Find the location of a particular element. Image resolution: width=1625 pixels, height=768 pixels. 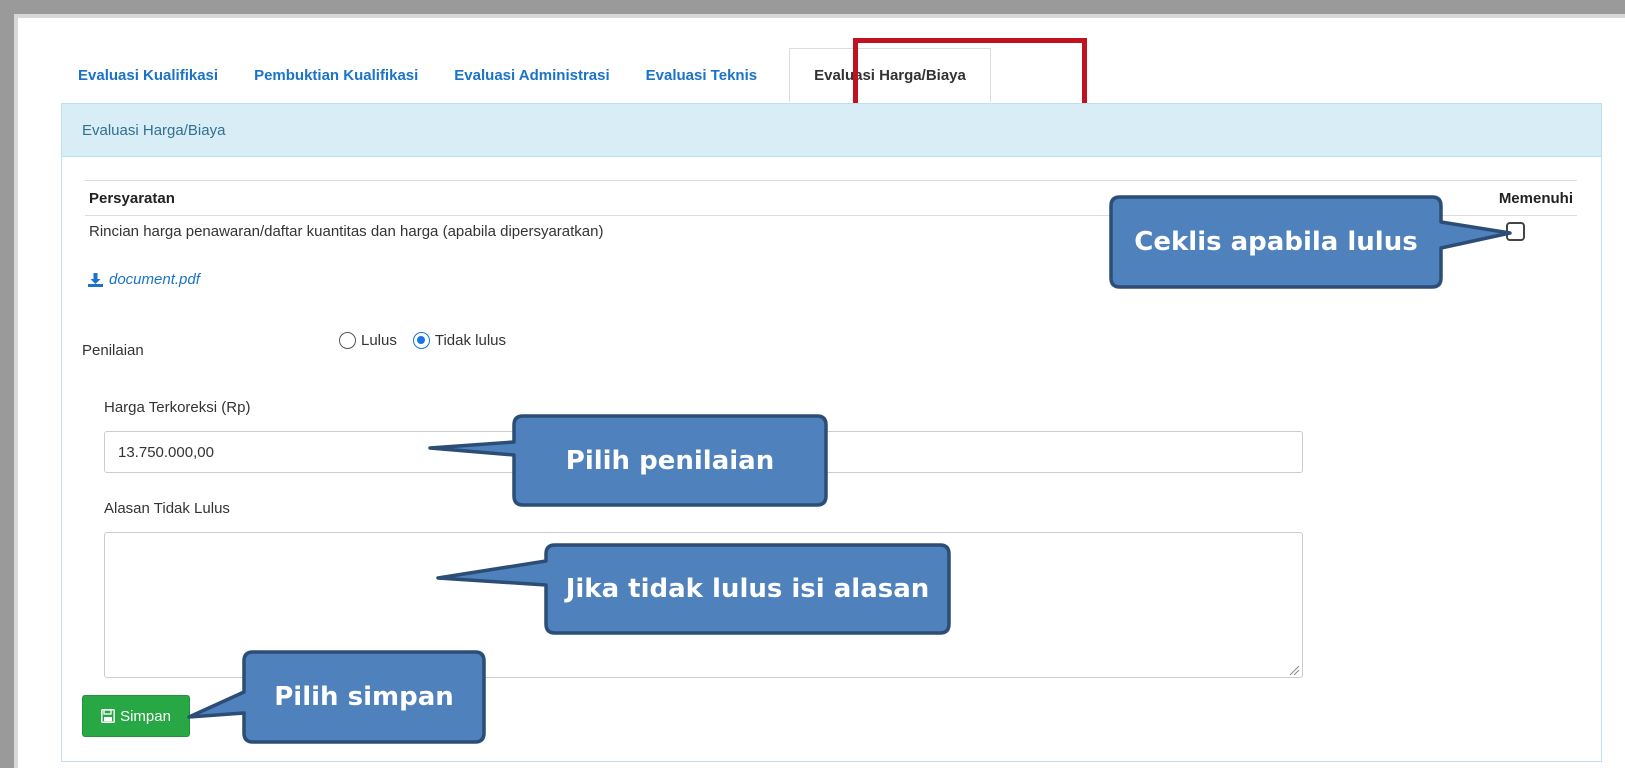

callout-assessment-text: Pilih penilaian is located at coordinates (670, 460).